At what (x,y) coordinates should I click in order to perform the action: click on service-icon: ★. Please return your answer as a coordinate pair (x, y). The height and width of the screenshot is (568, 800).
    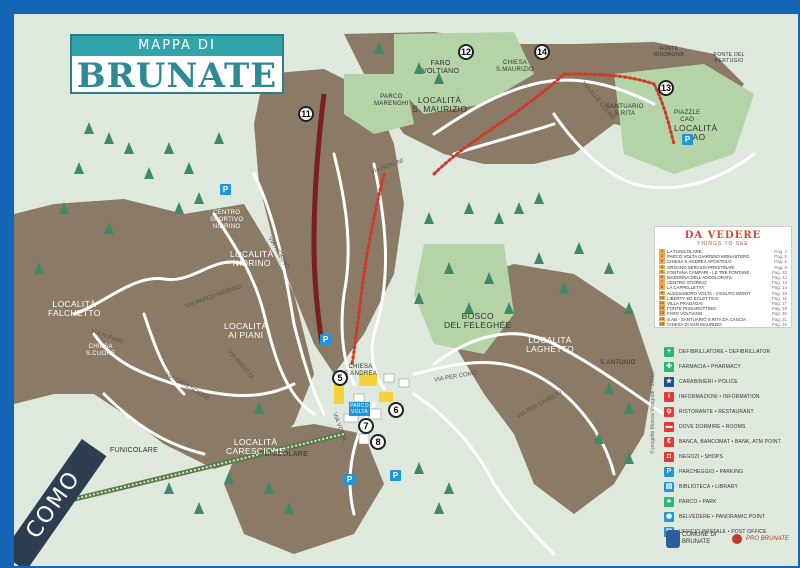
    Looking at the image, I should click on (669, 381).